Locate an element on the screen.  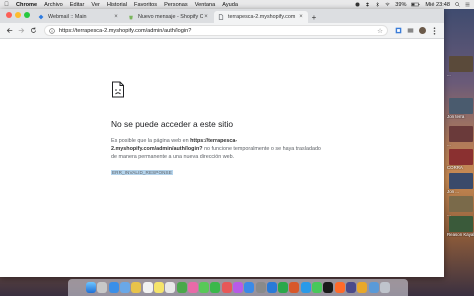
new-tab-button: + is located at coordinates (314, 17).